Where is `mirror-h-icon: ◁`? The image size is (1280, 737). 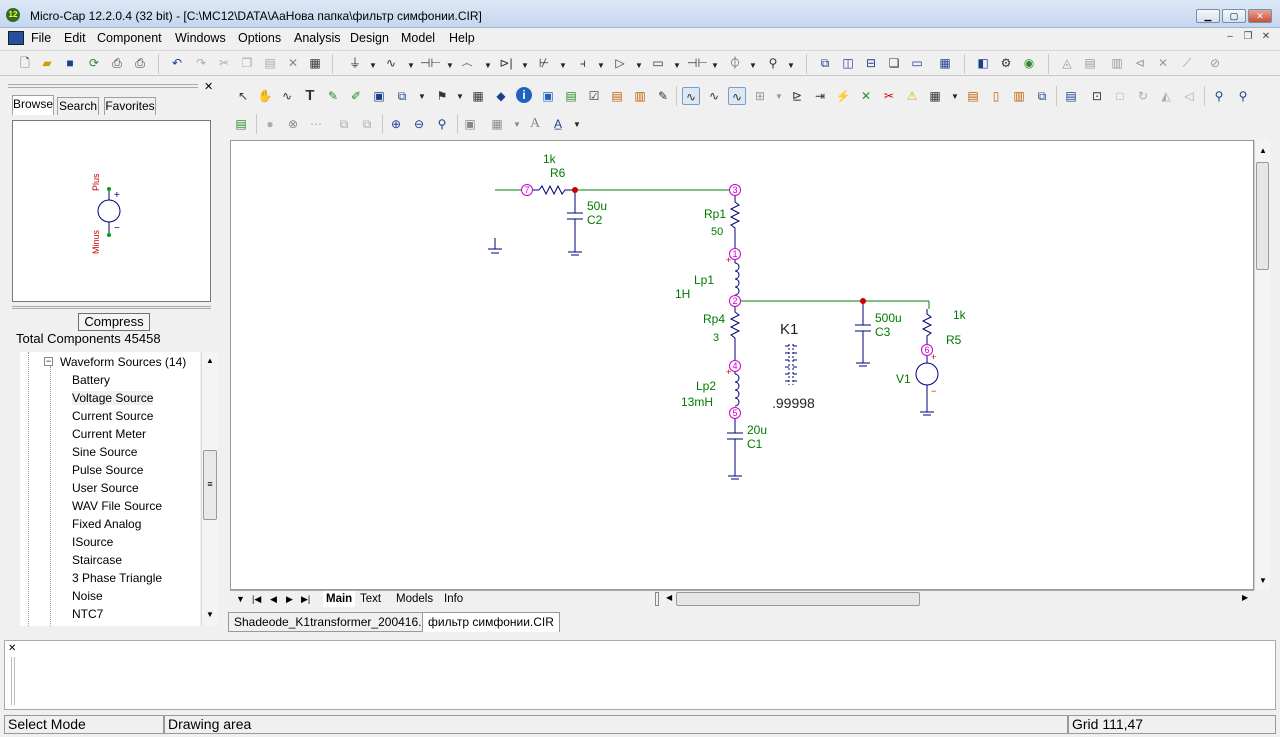
mirror-h-icon: ◁ is located at coordinates (1189, 96).